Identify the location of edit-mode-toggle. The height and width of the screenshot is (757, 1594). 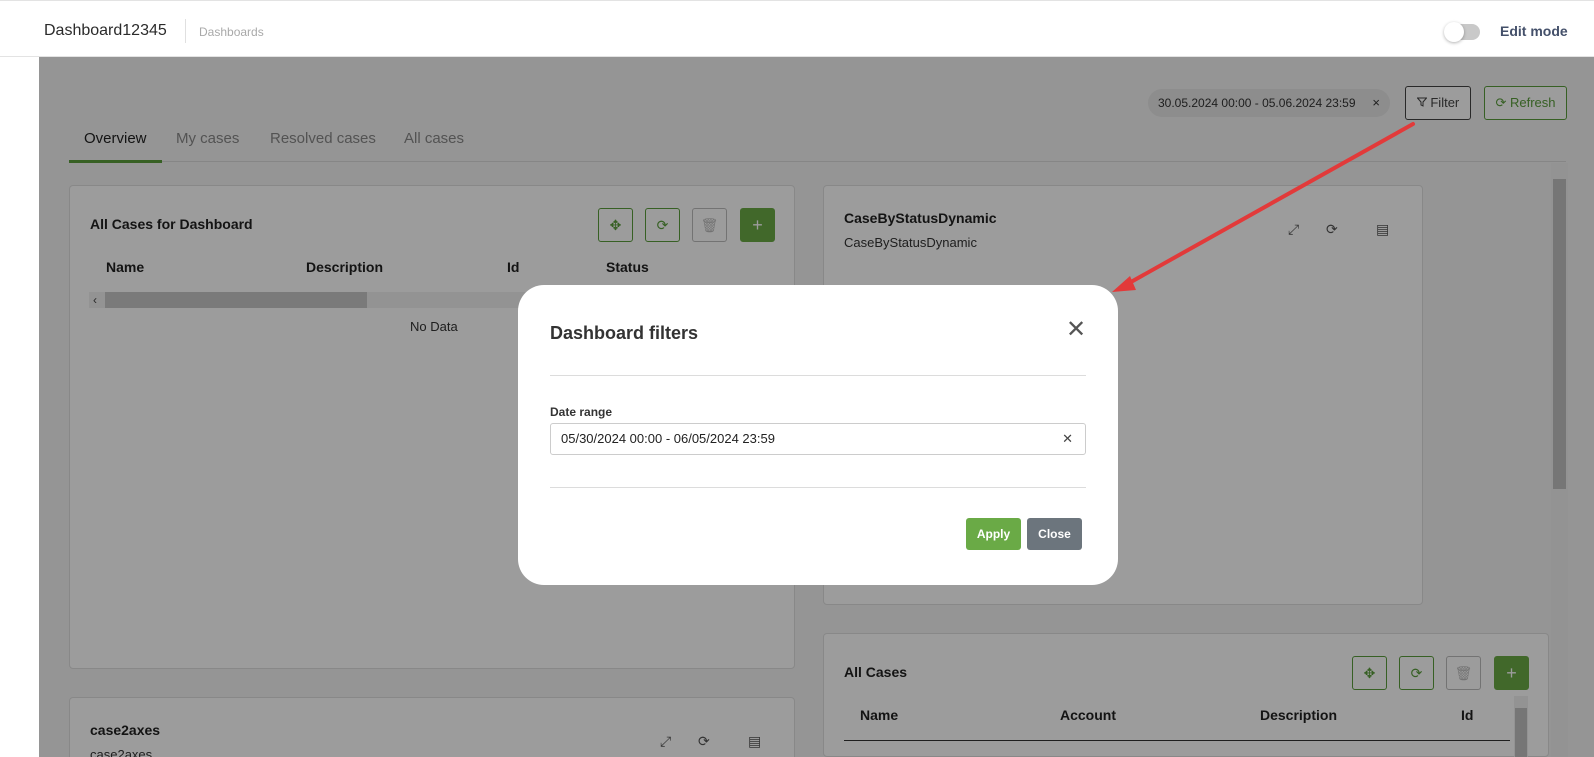
(1462, 32).